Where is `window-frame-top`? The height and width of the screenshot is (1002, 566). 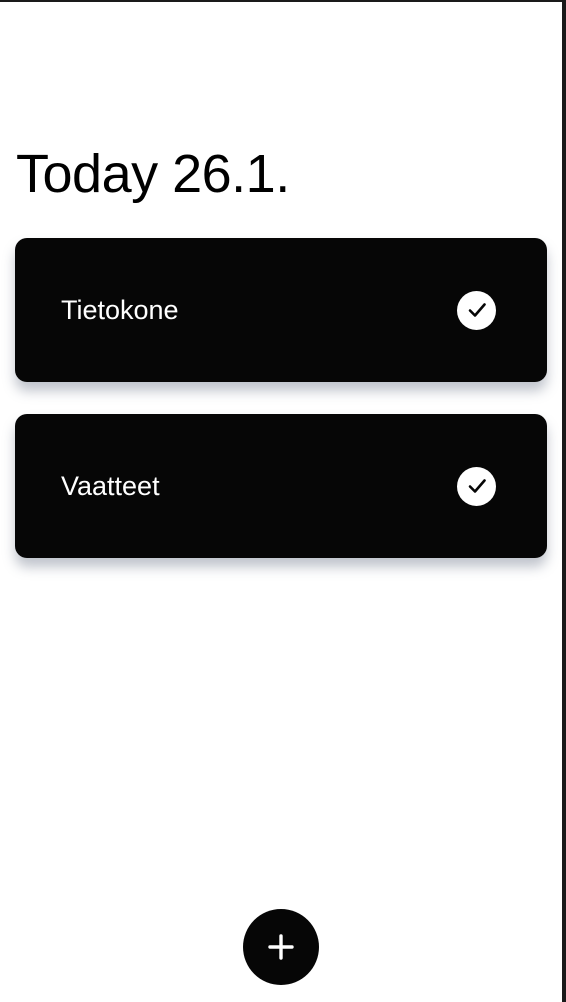
window-frame-top is located at coordinates (283, 1).